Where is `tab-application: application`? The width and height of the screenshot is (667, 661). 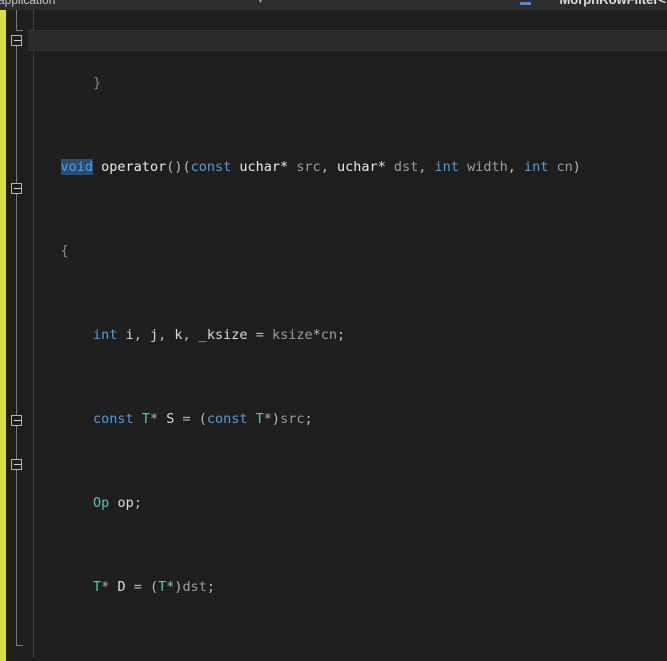 tab-application: application is located at coordinates (27, 3).